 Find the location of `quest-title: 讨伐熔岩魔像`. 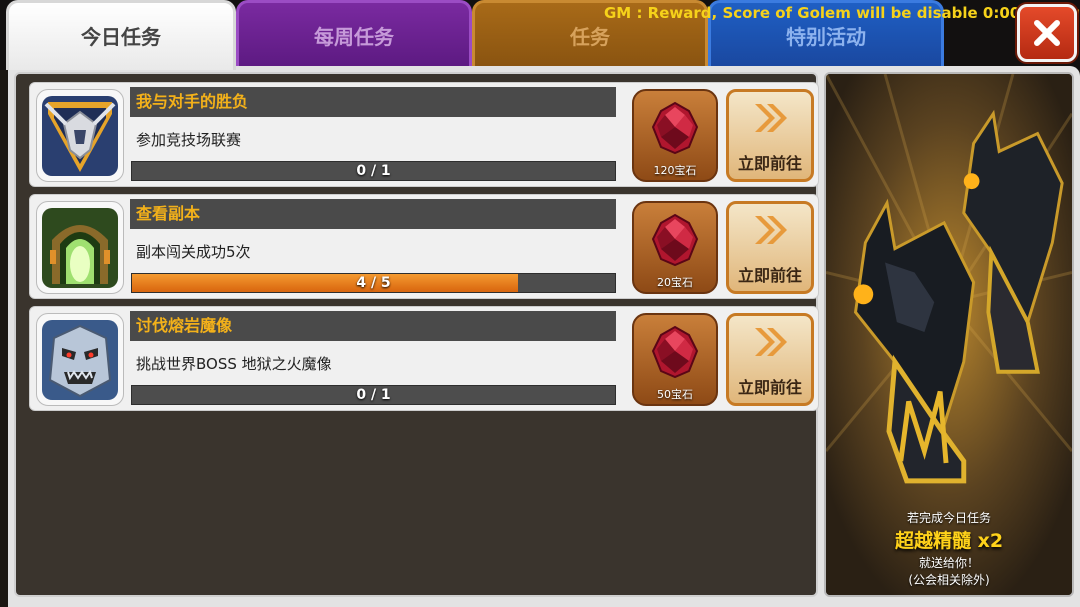

quest-title: 讨伐熔岩魔像 is located at coordinates (373, 326).